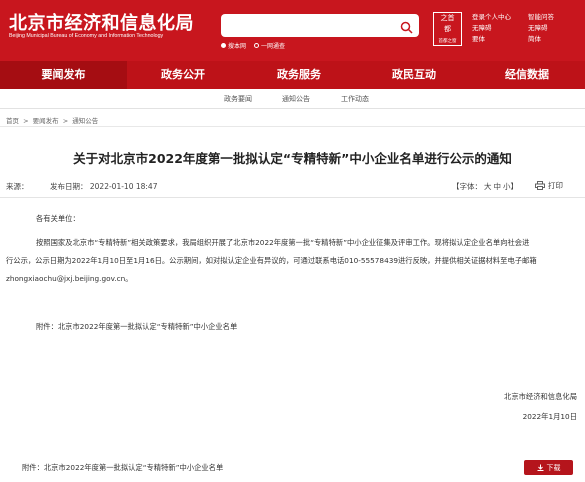  Describe the element at coordinates (46, 121) in the screenshot. I see `breadcrumb-level1: 要闻发布` at that location.